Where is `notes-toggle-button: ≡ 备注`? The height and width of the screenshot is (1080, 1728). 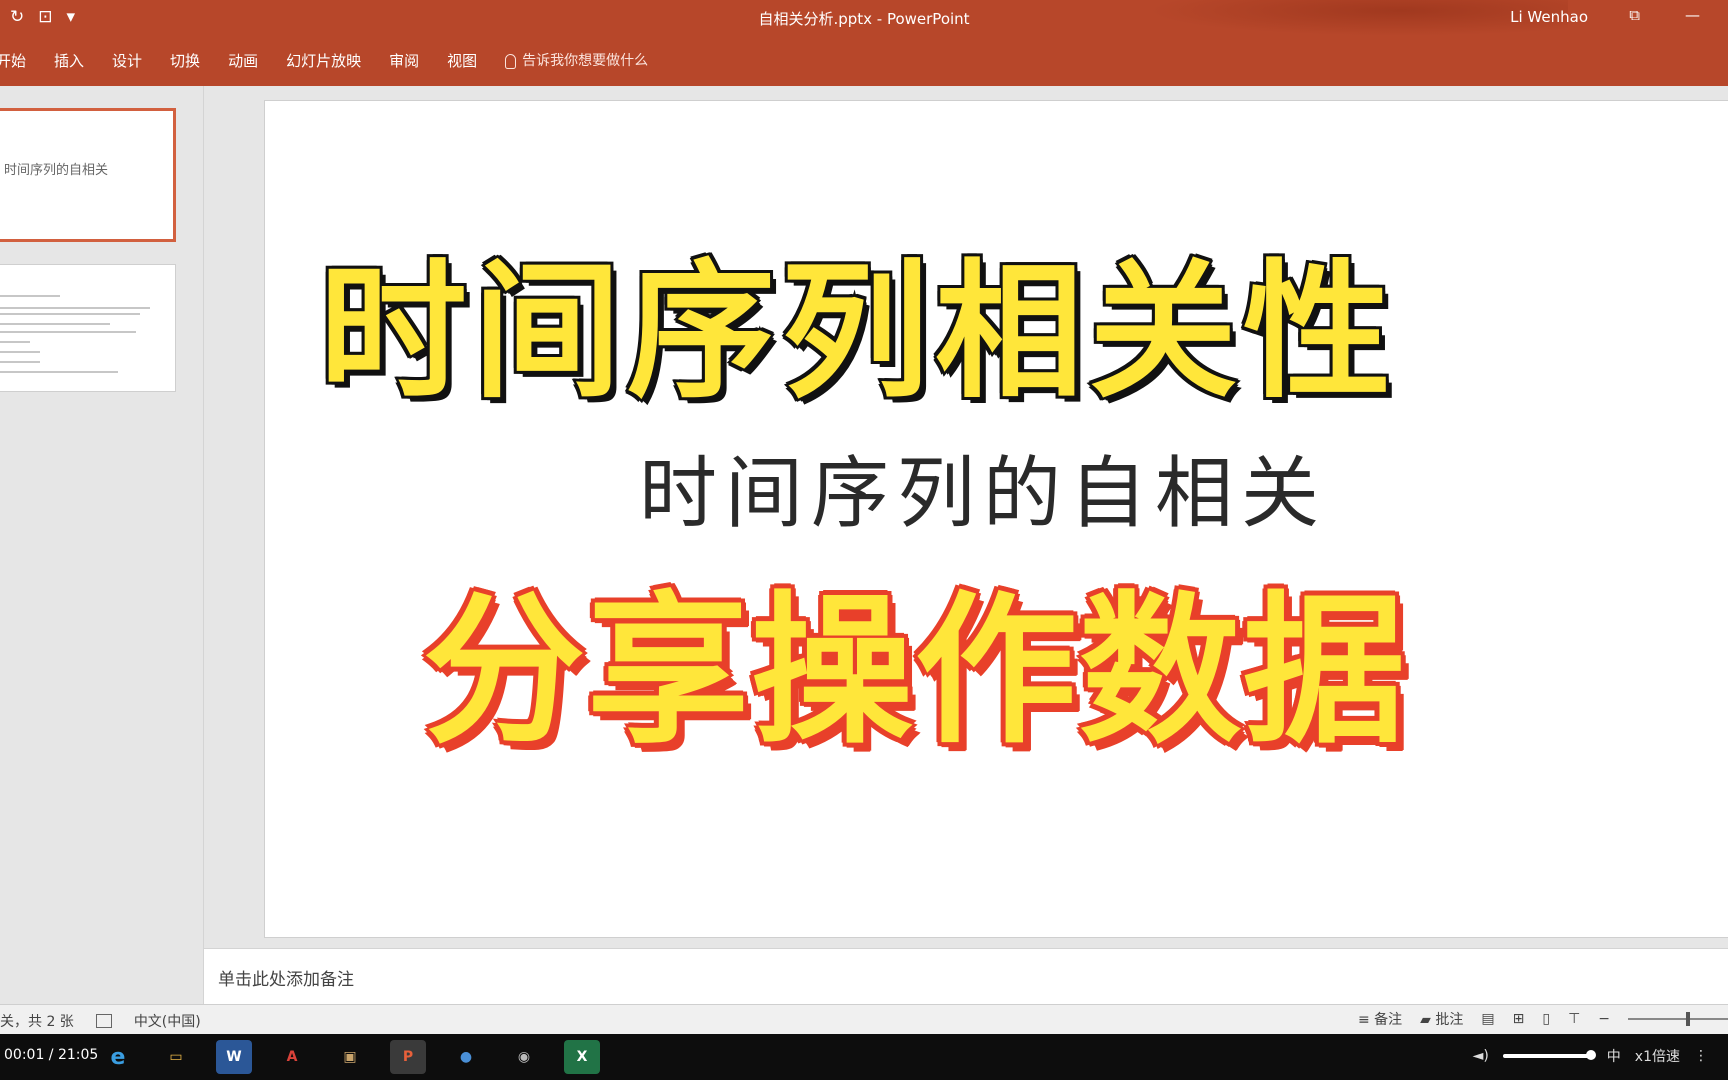
notes-toggle-button: ≡ 备注 is located at coordinates (1380, 1019).